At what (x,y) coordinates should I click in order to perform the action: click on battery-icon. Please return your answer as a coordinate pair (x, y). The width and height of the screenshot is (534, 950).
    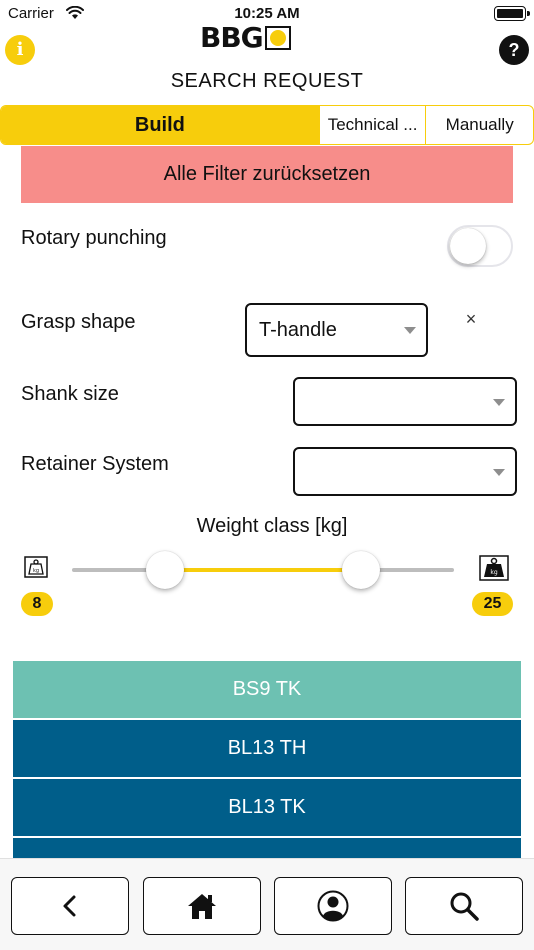
    Looking at the image, I should click on (512, 13).